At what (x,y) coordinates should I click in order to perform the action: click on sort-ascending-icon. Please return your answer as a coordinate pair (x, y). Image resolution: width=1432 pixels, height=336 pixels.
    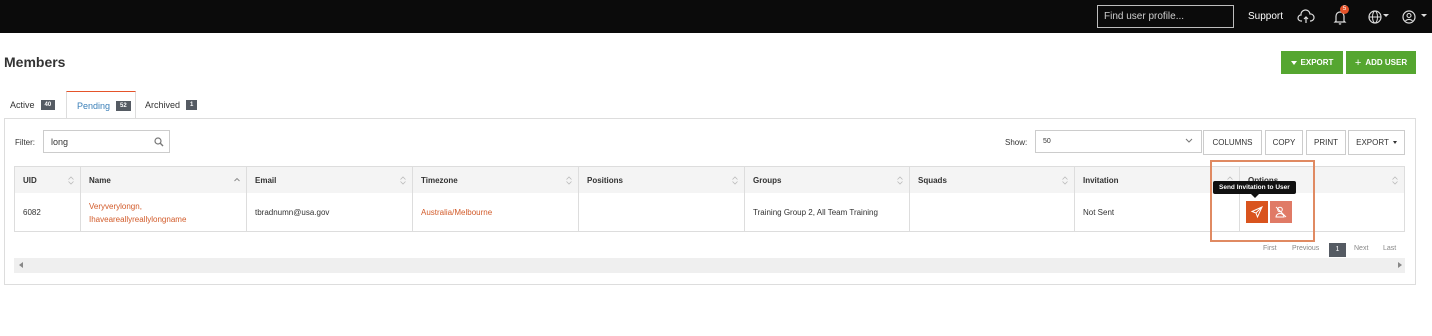
    Looking at the image, I should click on (237, 179).